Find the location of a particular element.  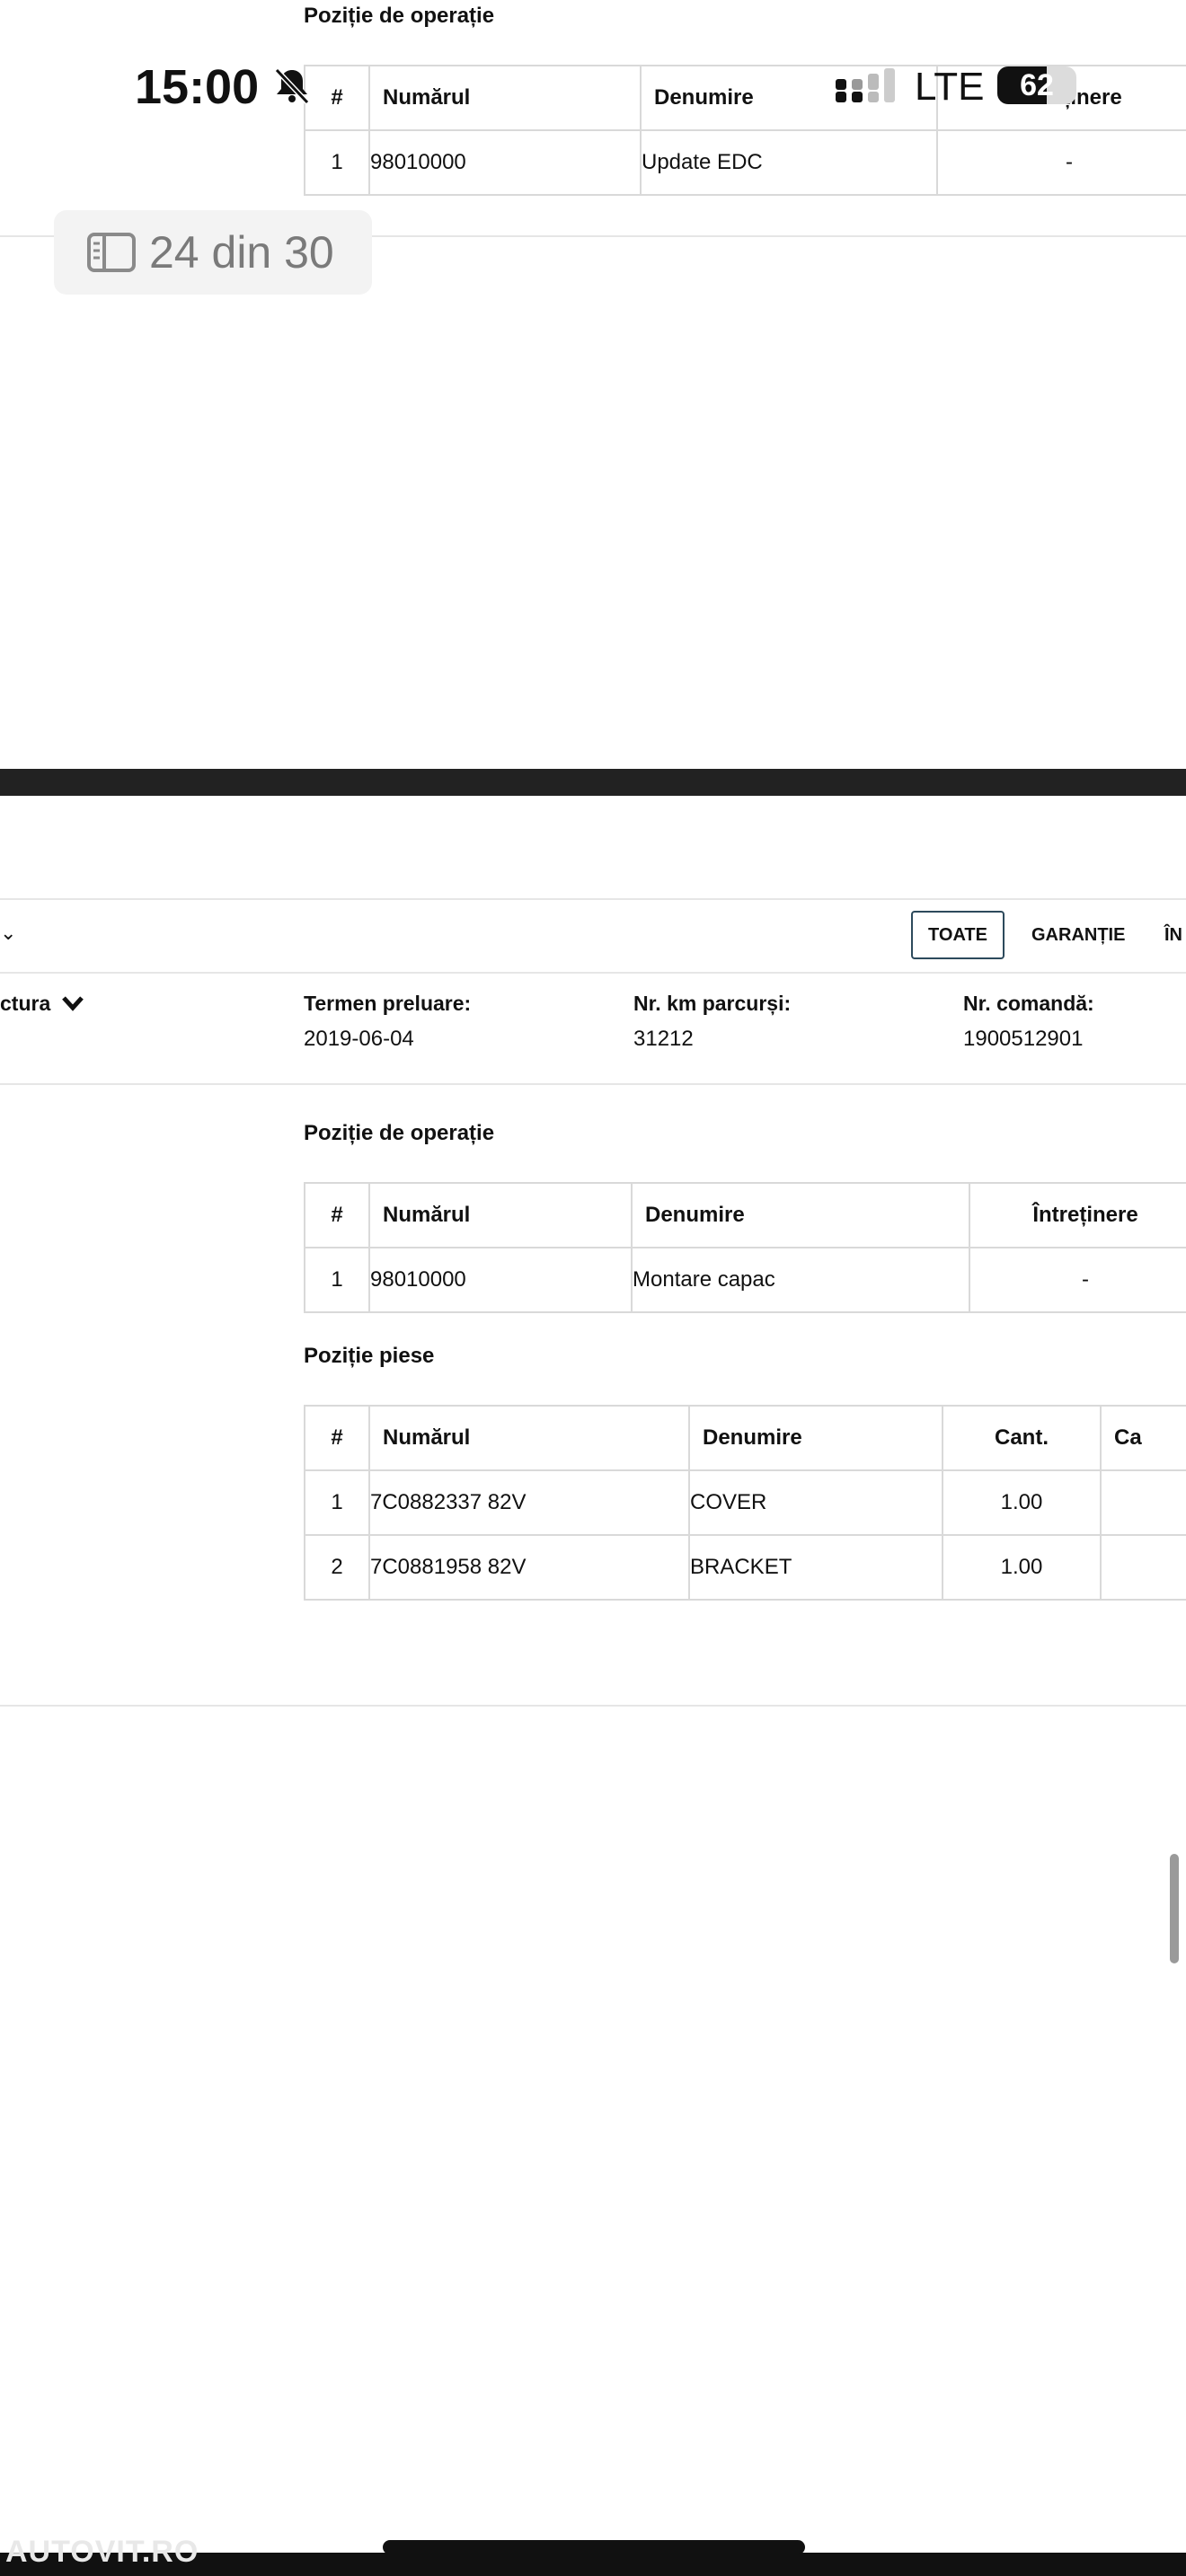

tab-maintenance: ÎN is located at coordinates (1173, 935).